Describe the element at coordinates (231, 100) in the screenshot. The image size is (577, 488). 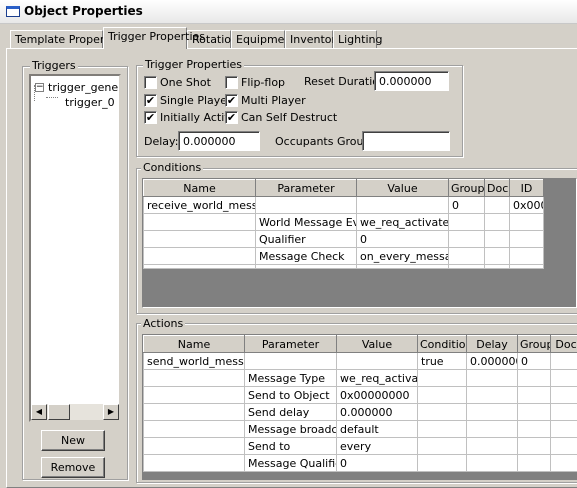
I see `multi-player-checkbox: ✔` at that location.